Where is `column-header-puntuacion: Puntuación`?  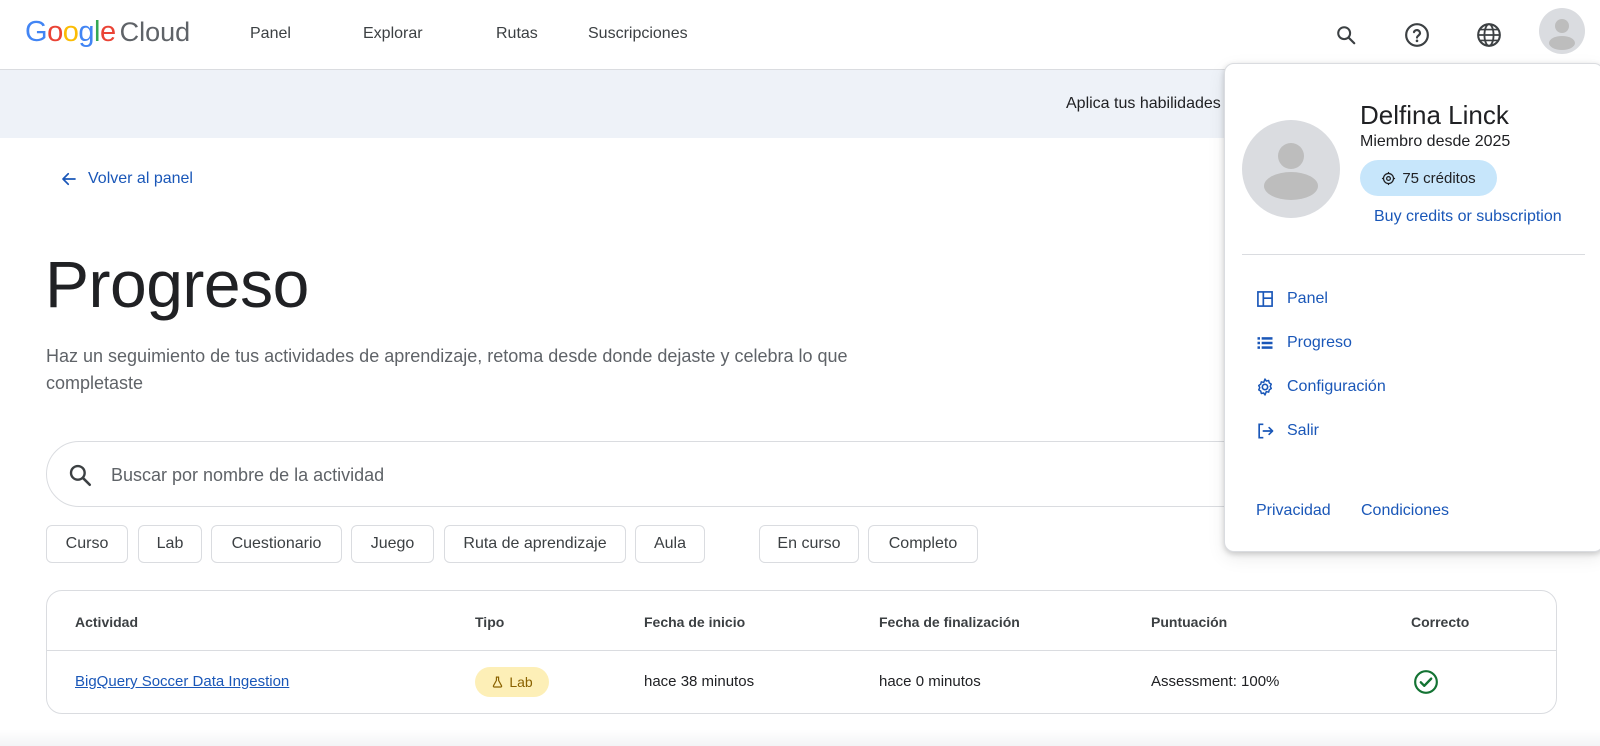 column-header-puntuacion: Puntuación is located at coordinates (1189, 622).